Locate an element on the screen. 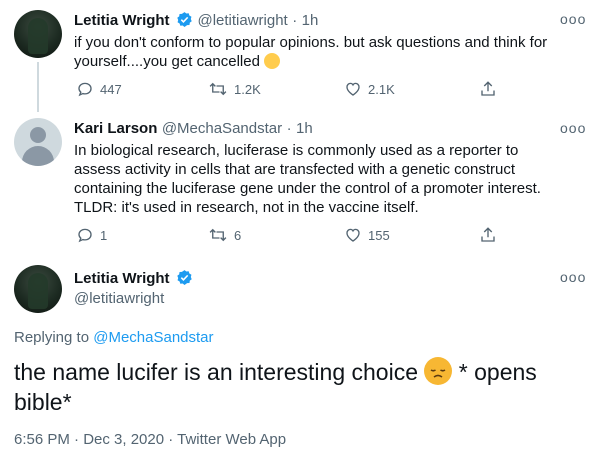 The width and height of the screenshot is (593, 470). tweet-timestamp-footer: 6:56 PM · Dec 3, 2020 · Twitter Web App is located at coordinates (150, 439).